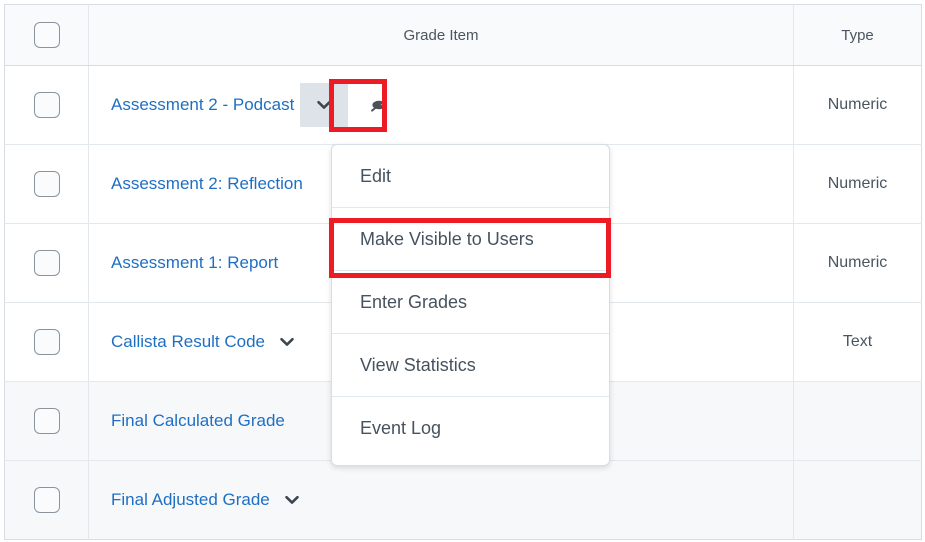 This screenshot has height=542, width=925. What do you see at coordinates (207, 184) in the screenshot?
I see `grade-item-link: Assessment 2: Reflection` at bounding box center [207, 184].